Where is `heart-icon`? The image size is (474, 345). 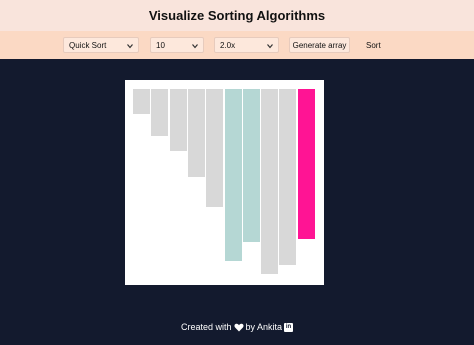
heart-icon is located at coordinates (238, 327).